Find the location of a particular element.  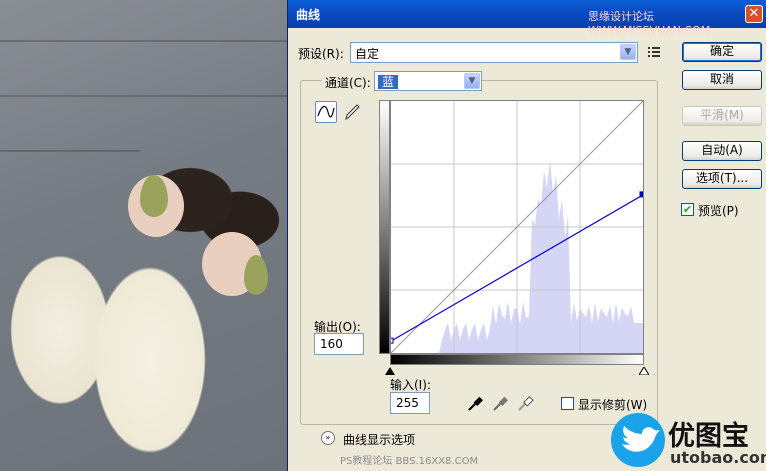

output-gradient-bar is located at coordinates (384, 227).